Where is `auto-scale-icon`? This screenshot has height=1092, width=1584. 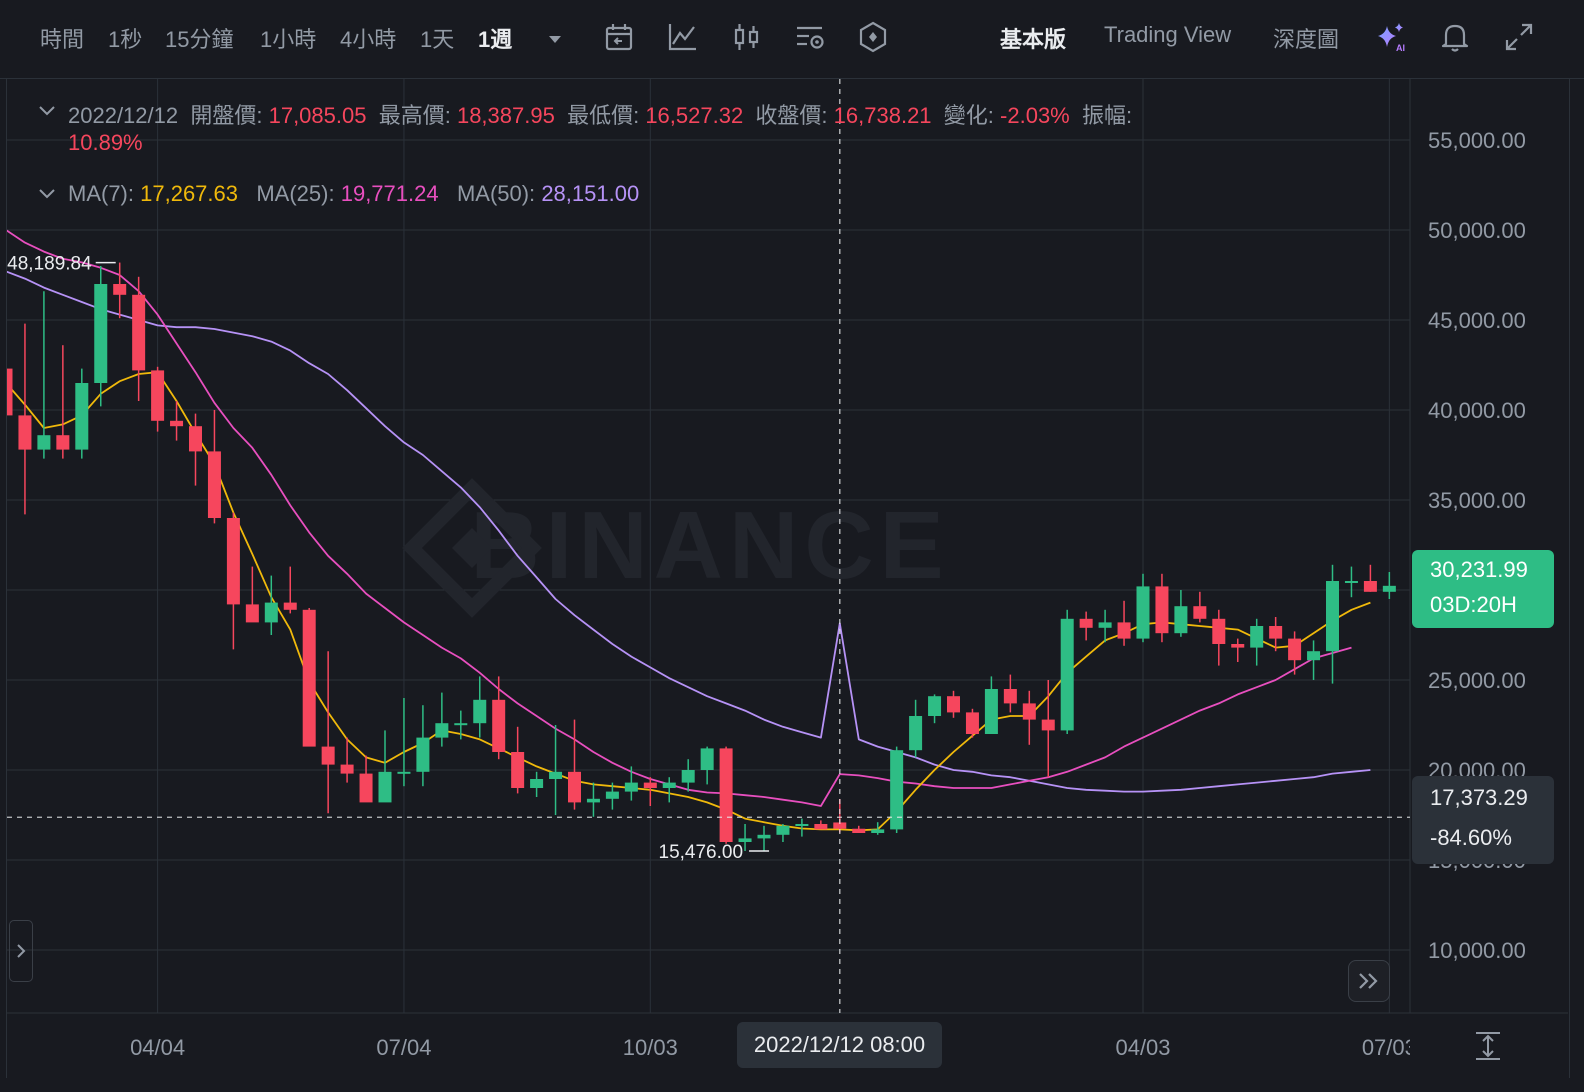 auto-scale-icon is located at coordinates (1488, 1046).